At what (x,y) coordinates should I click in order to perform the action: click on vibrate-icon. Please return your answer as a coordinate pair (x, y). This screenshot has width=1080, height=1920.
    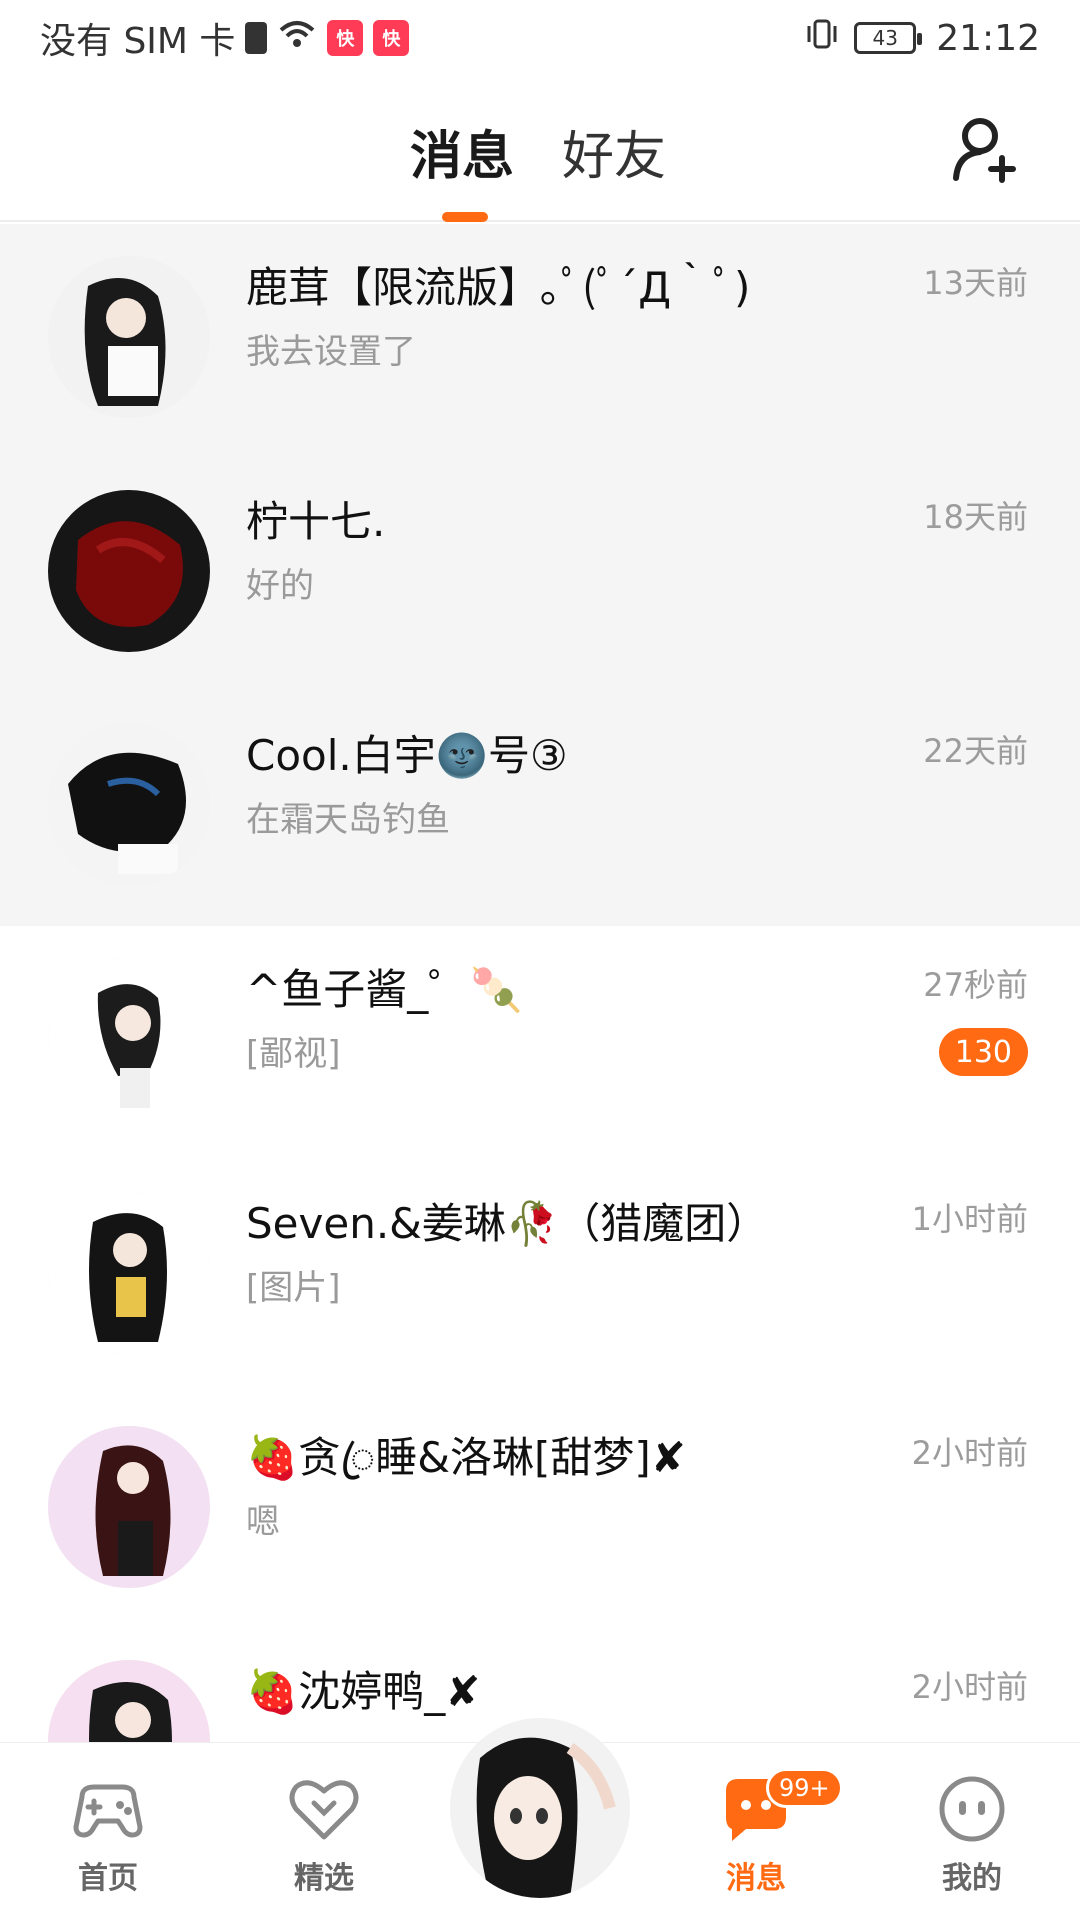
    Looking at the image, I should click on (822, 38).